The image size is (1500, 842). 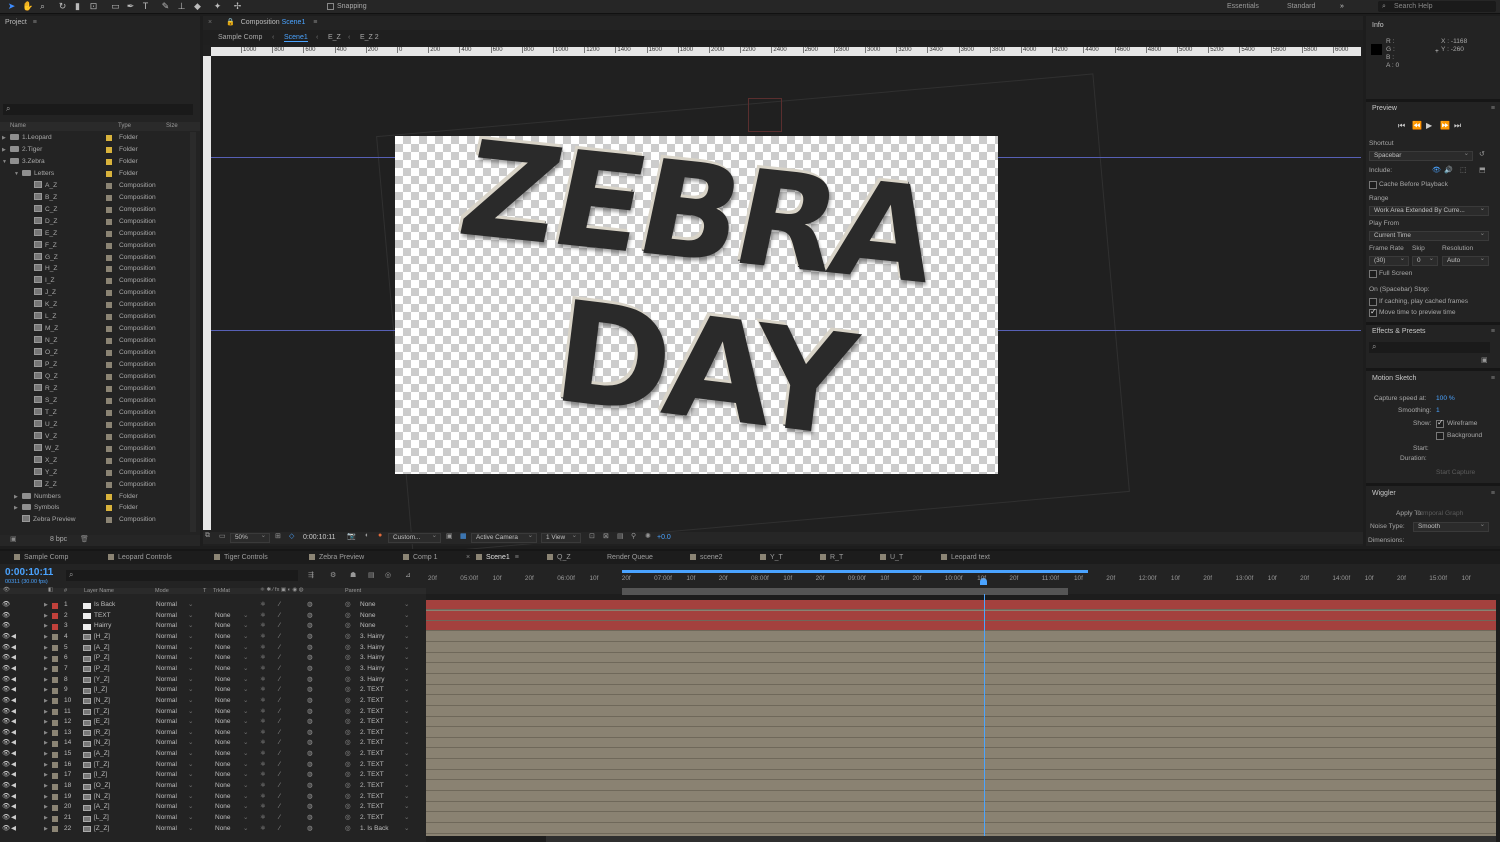 I want to click on pan-behind-tool-icon: ⊡, so click(x=93, y=6).